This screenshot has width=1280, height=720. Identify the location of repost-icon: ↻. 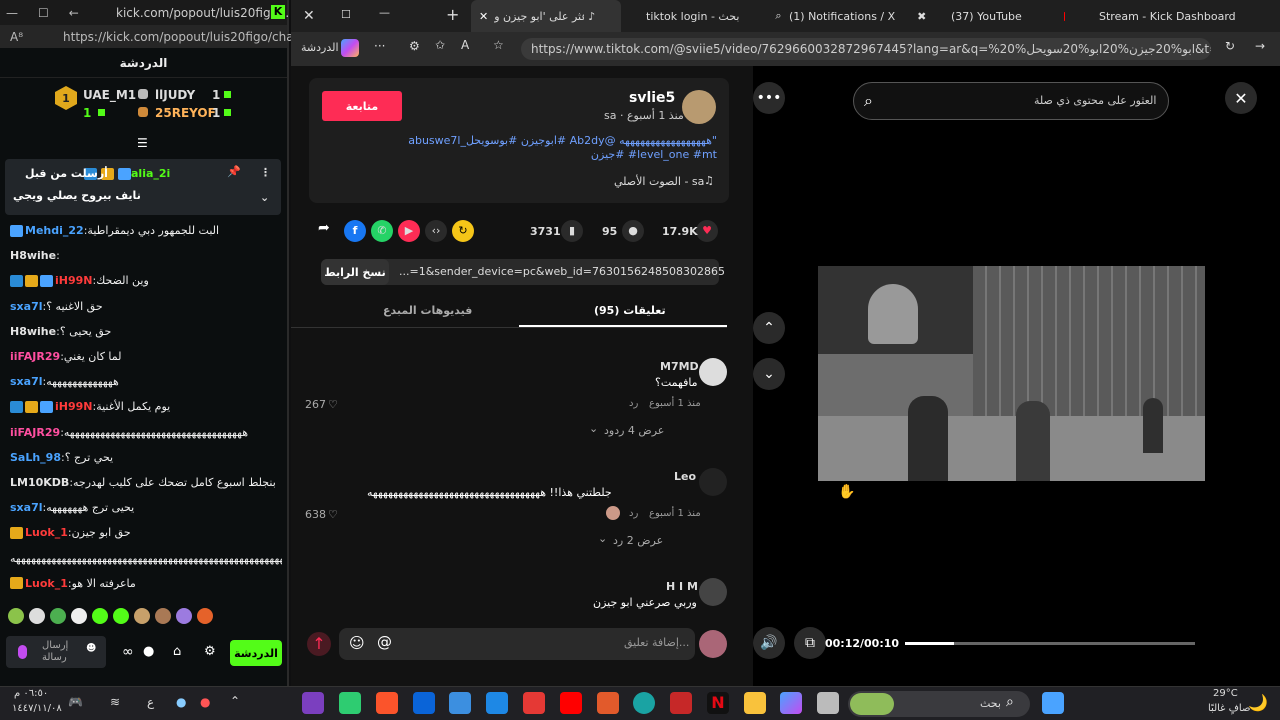
(463, 231).